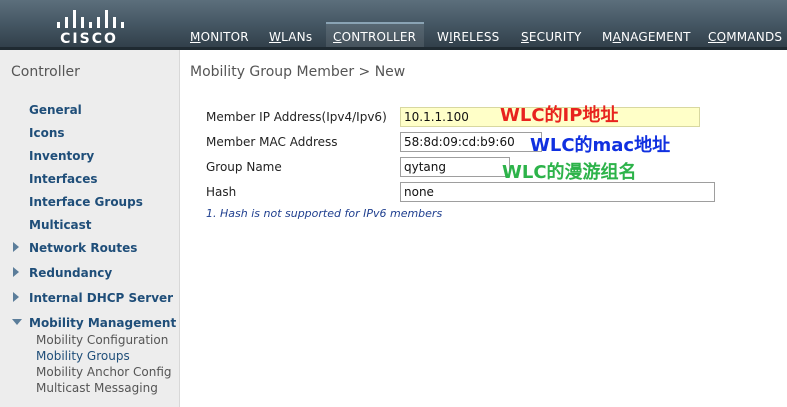 The image size is (787, 407). I want to click on sidebar-item-redundancy: Redundancy, so click(70, 273).